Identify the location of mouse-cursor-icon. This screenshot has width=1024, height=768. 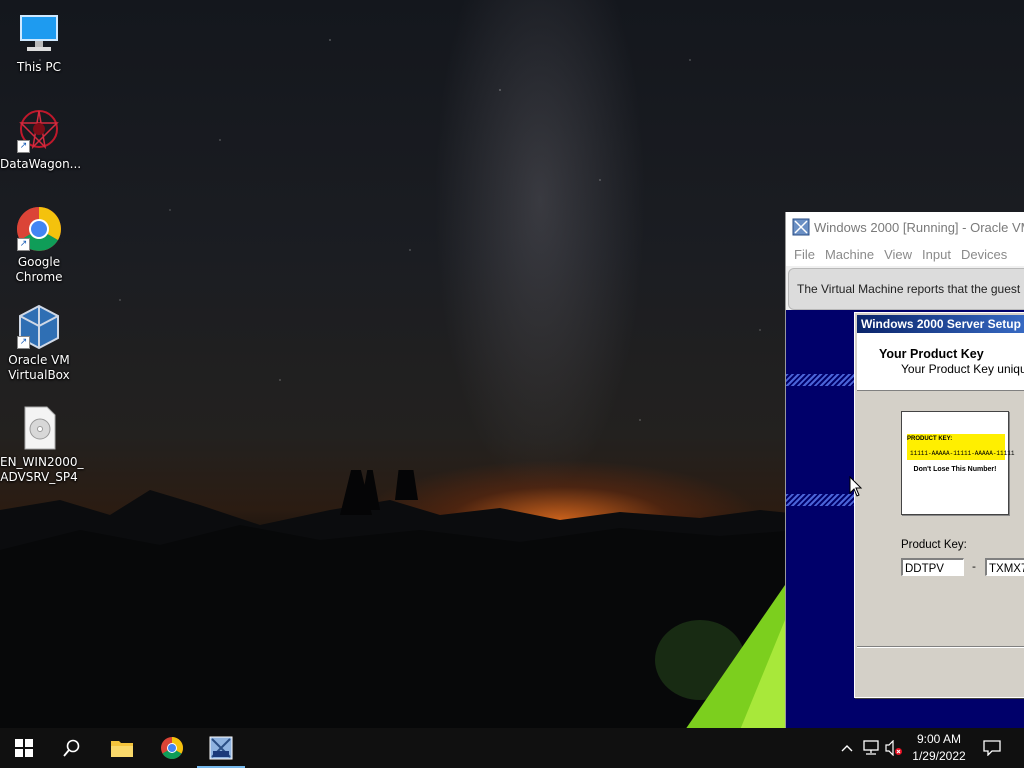
(856, 486).